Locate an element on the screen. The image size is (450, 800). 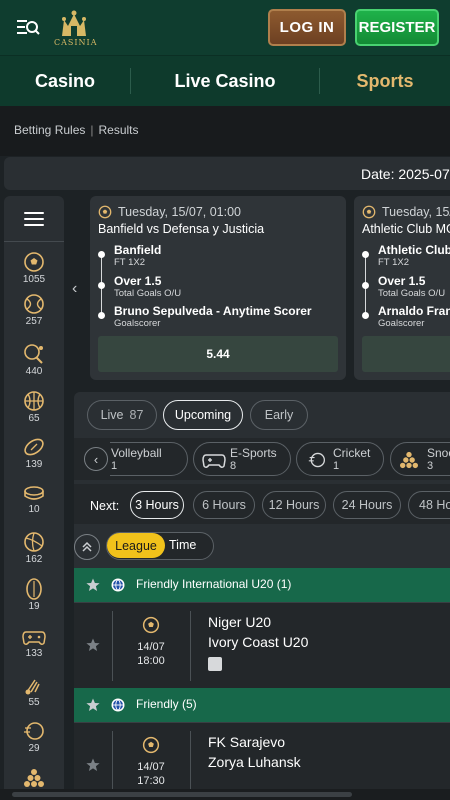
sidebar-item-soccer: 1055 is located at coordinates (34, 268).